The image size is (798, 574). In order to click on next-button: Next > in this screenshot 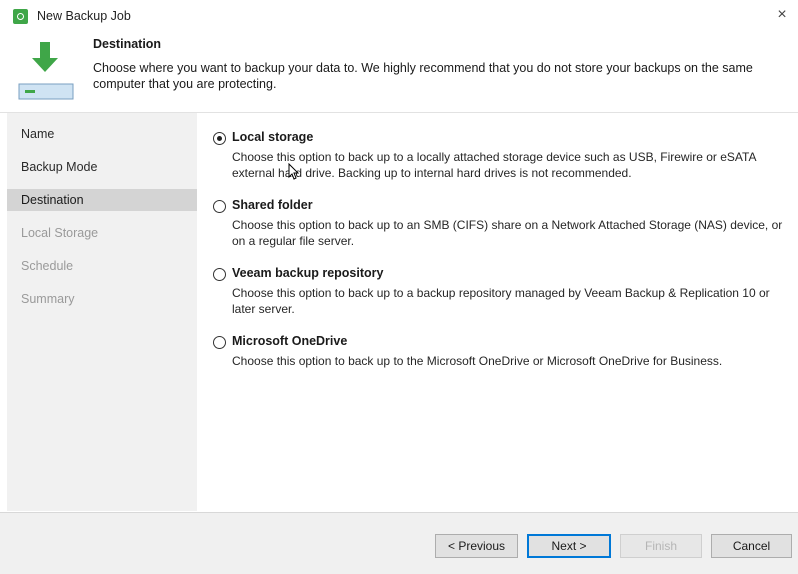, I will do `click(569, 546)`.